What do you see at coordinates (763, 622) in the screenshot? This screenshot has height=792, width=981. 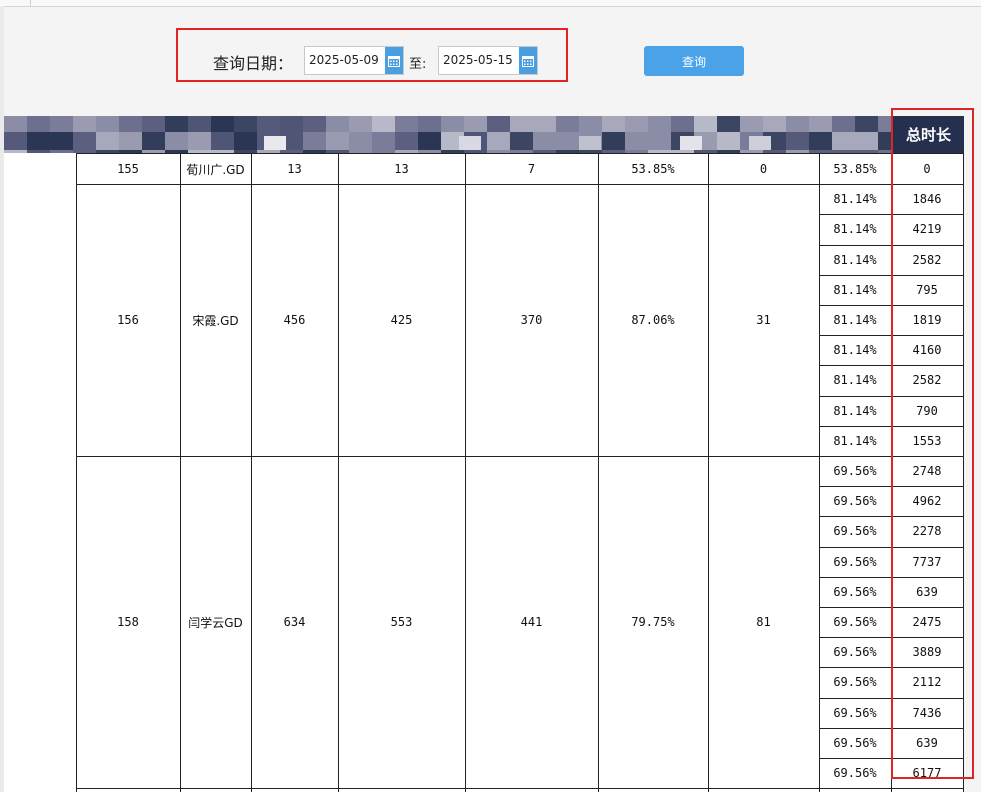 I see `group-value-4-cell: 81` at bounding box center [763, 622].